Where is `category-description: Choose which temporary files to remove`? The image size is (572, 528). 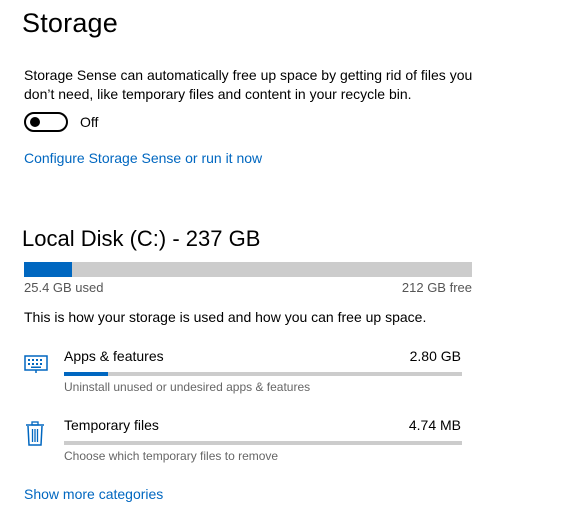
category-description: Choose which temporary files to remove is located at coordinates (171, 456).